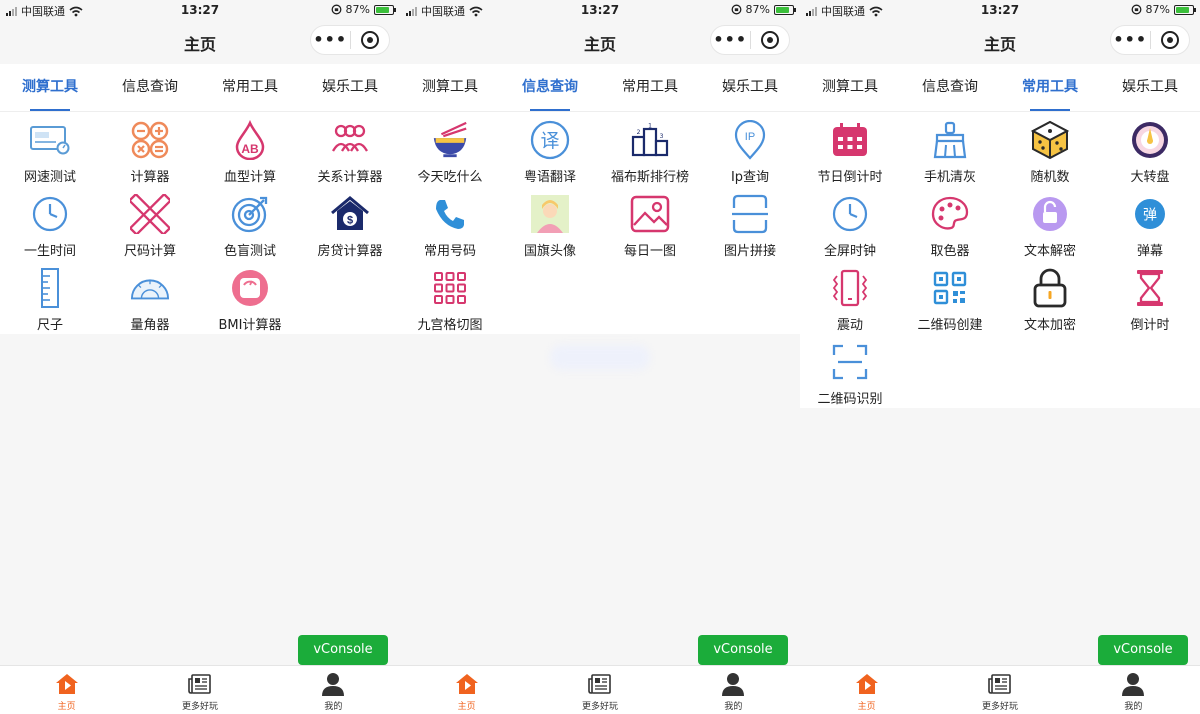 The height and width of the screenshot is (714, 1200). I want to click on tool-item: 2 1 3 福布斯排行榜, so click(650, 149).